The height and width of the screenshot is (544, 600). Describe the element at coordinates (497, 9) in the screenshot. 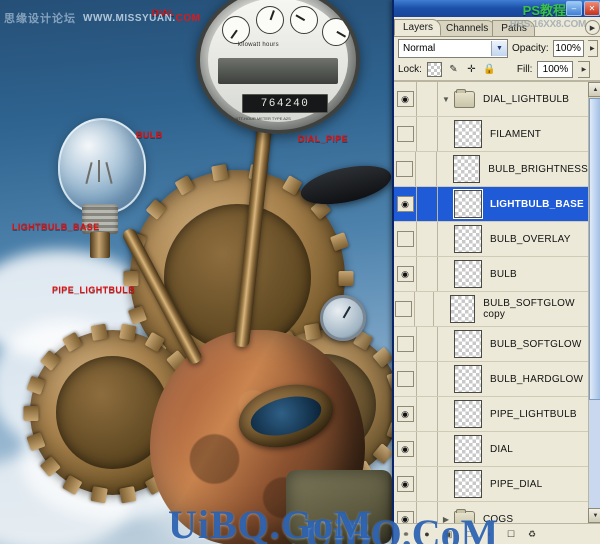

I see `palette-titlebar: PS教程 – ✕` at that location.